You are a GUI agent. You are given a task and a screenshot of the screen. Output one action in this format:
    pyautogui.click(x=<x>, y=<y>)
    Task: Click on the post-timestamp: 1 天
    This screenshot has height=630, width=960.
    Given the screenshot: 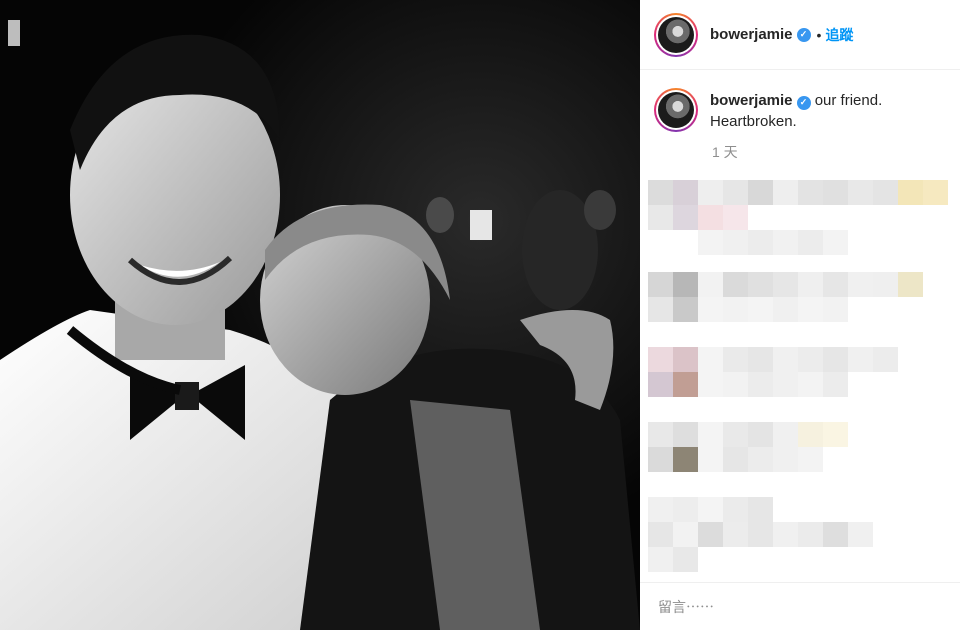 What is the action you would take?
    pyautogui.click(x=836, y=152)
    